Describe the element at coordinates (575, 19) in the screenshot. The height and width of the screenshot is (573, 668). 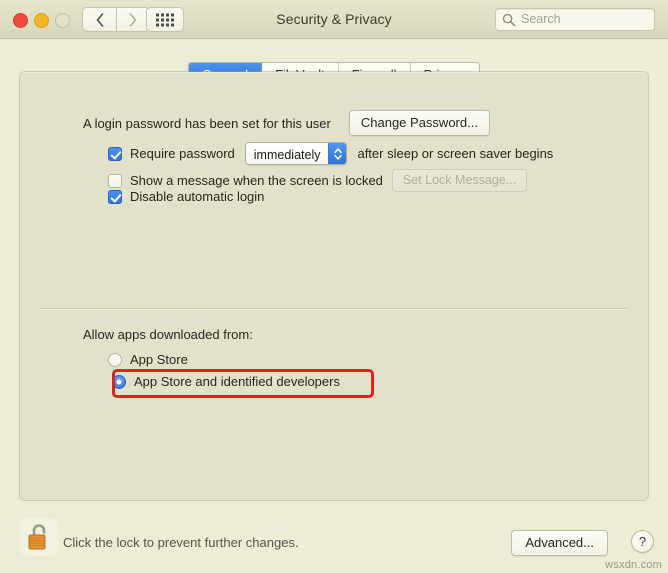
I see `search-input: Search` at that location.